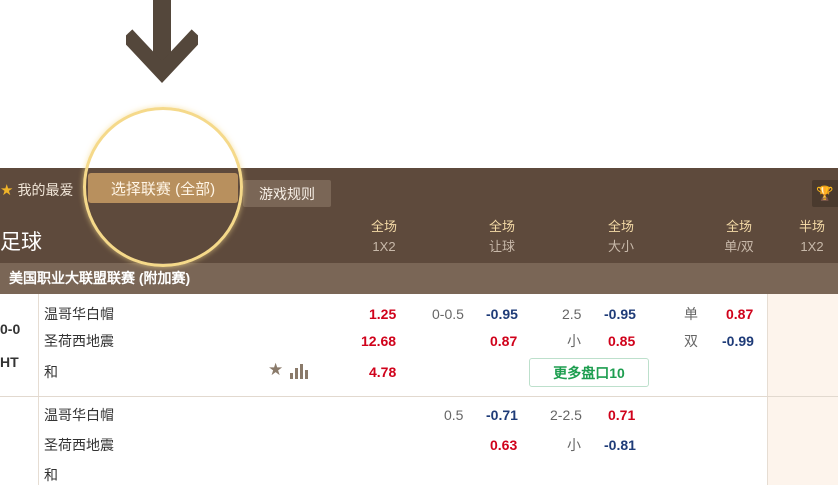 This screenshot has width=838, height=485. Describe the element at coordinates (503, 341) in the screenshot. I see `odds-handicap-away: 0.87` at that location.